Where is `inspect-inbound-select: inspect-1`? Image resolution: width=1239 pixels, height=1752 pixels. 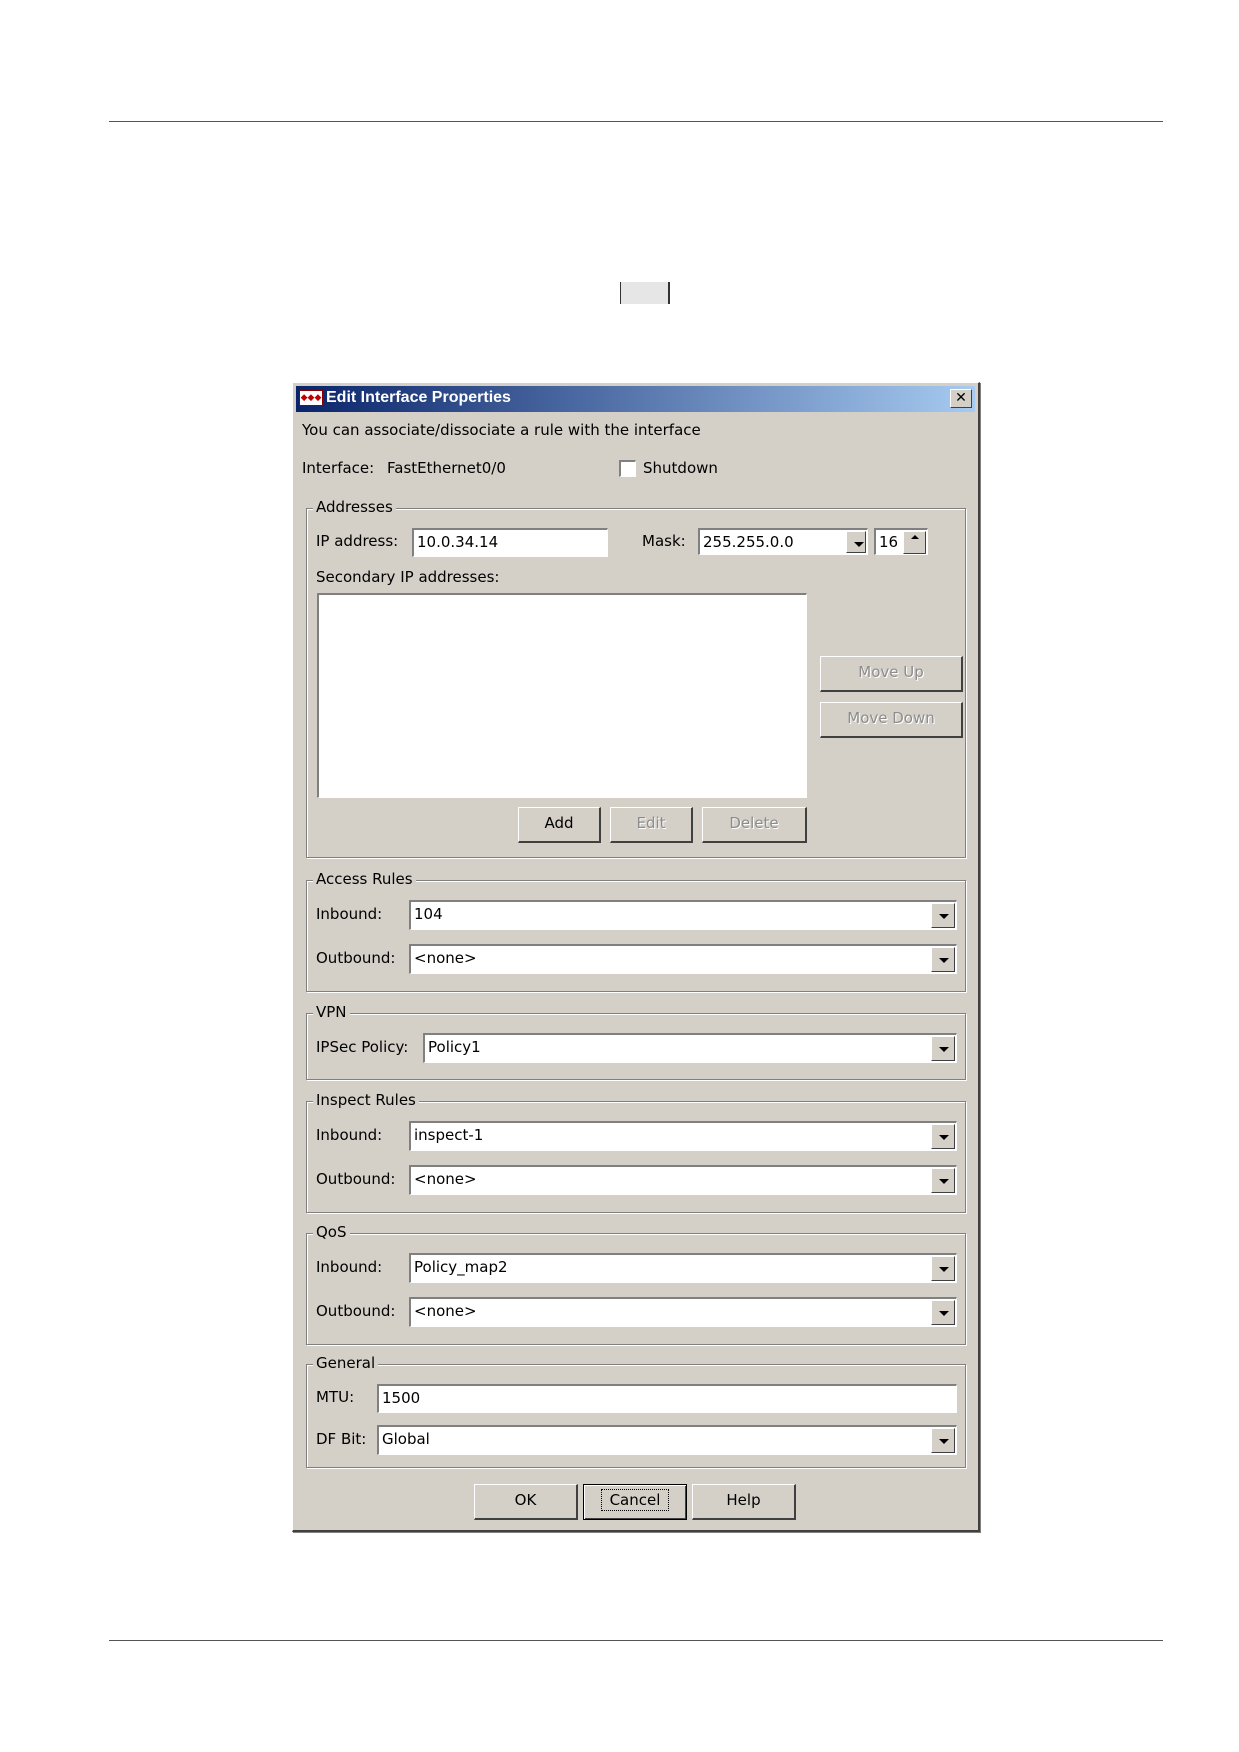
inspect-inbound-select: inspect-1 is located at coordinates (683, 1136).